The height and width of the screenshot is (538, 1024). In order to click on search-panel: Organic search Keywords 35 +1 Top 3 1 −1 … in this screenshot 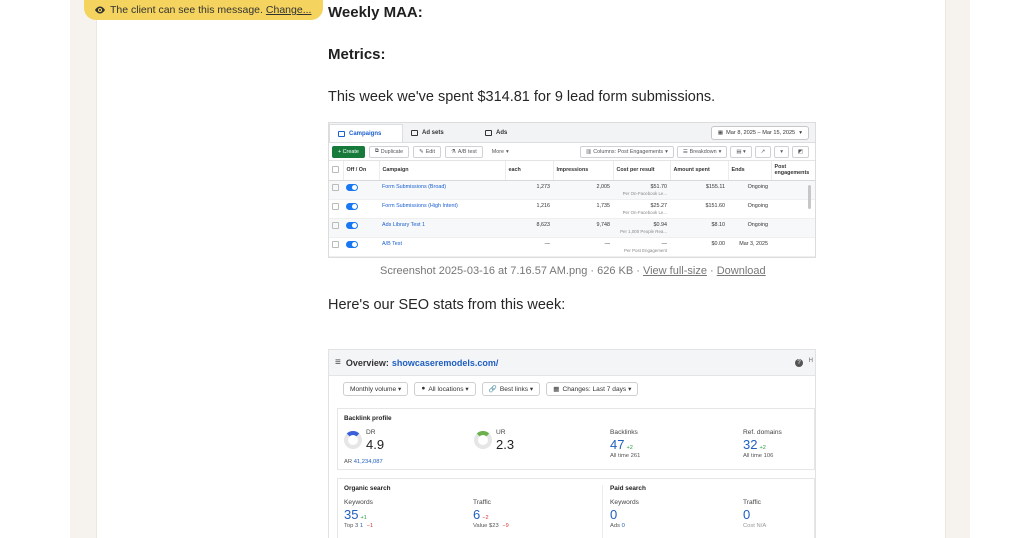, I will do `click(576, 508)`.